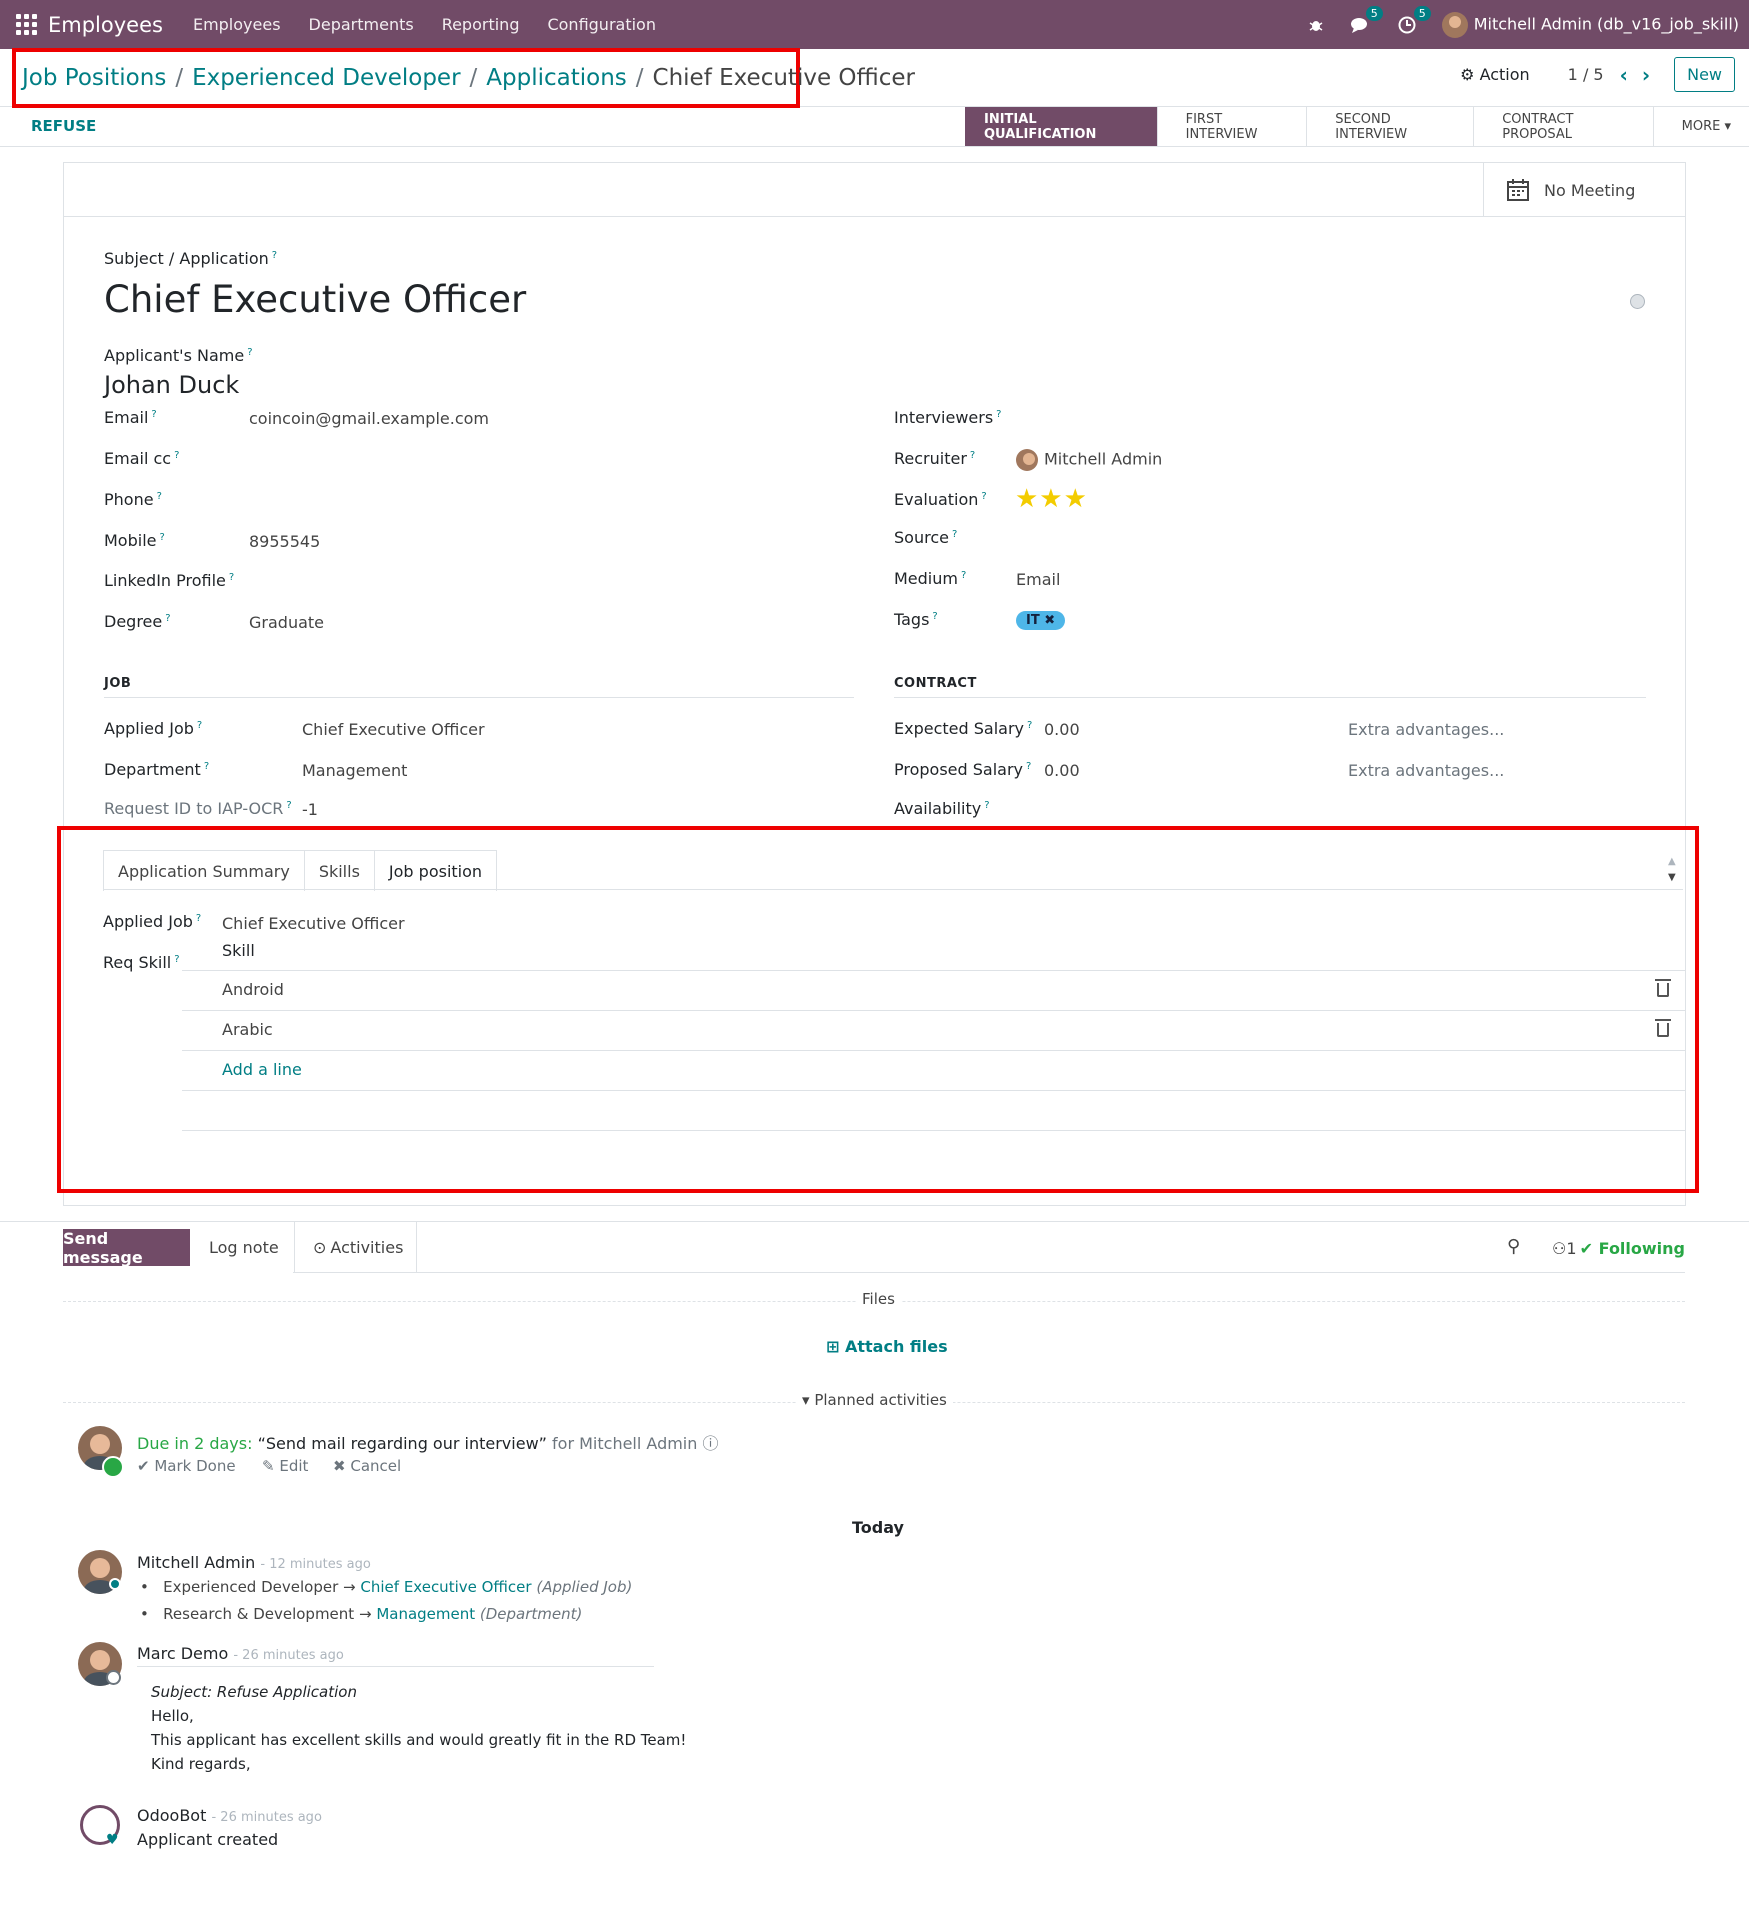 The image size is (1749, 1920). I want to click on no-meeting-button: No Meeting, so click(1584, 190).